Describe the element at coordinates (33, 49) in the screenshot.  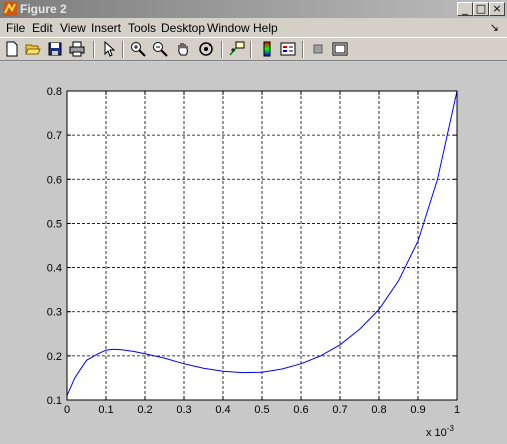
I see `open-file-icon` at that location.